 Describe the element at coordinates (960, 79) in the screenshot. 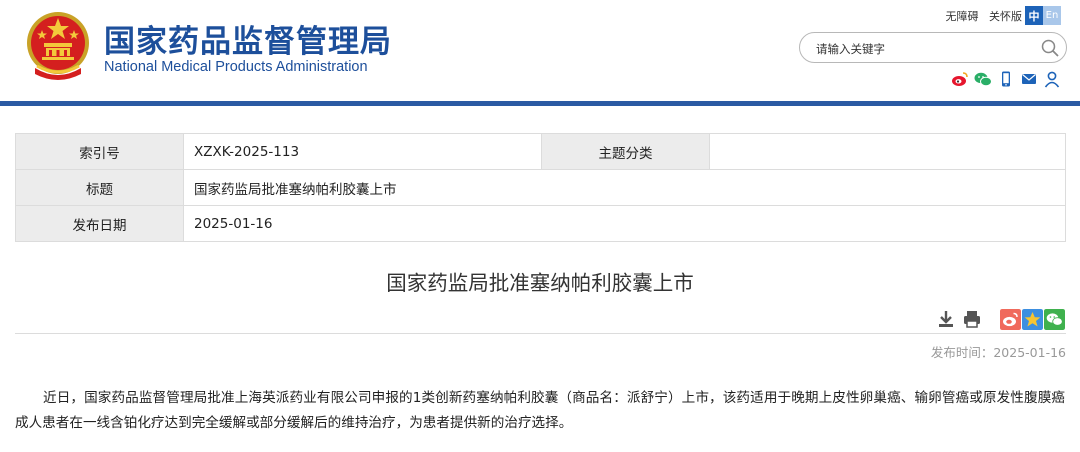

I see `weibo-icon` at that location.